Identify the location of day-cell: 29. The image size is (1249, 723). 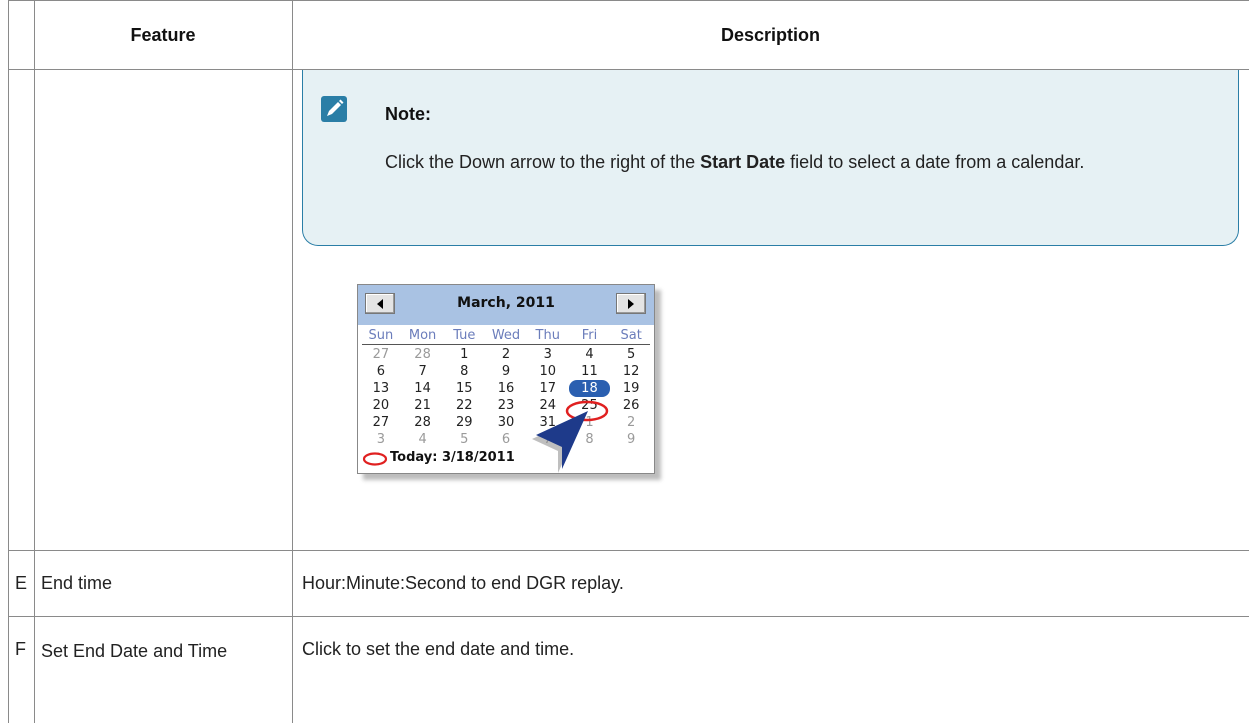
(464, 422).